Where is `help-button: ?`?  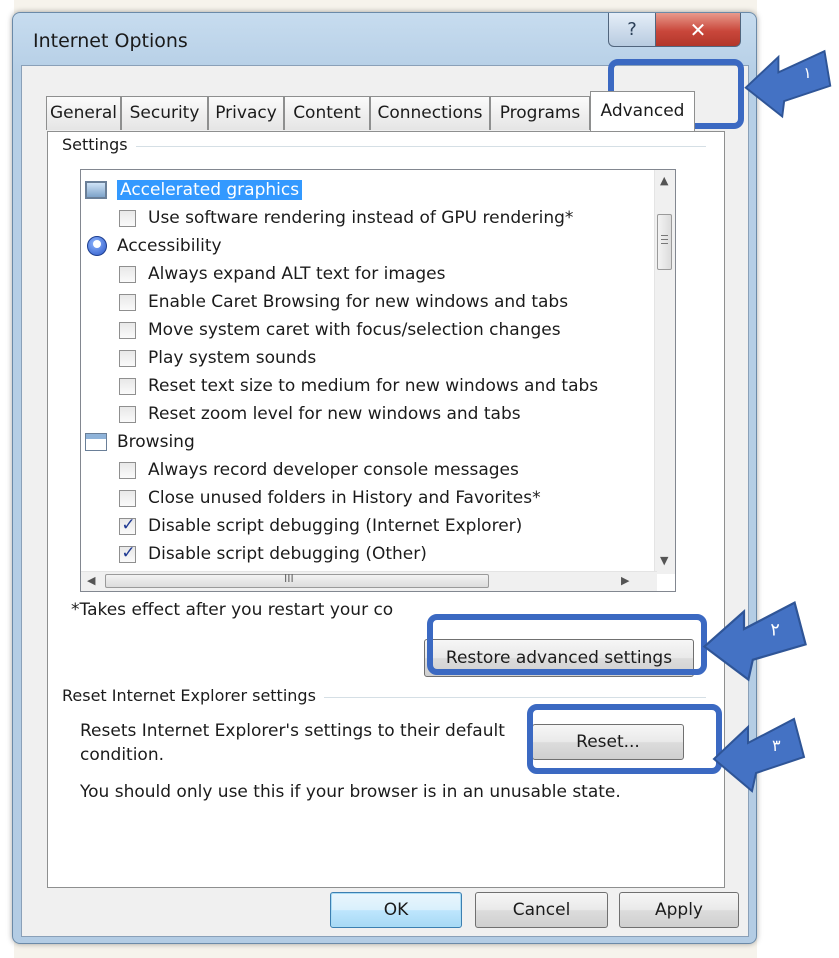 help-button: ? is located at coordinates (632, 30).